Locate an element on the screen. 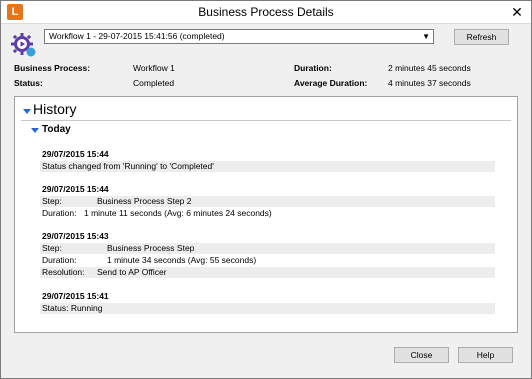 This screenshot has height=379, width=532. chevron-down-icon: ▼ is located at coordinates (426, 36).